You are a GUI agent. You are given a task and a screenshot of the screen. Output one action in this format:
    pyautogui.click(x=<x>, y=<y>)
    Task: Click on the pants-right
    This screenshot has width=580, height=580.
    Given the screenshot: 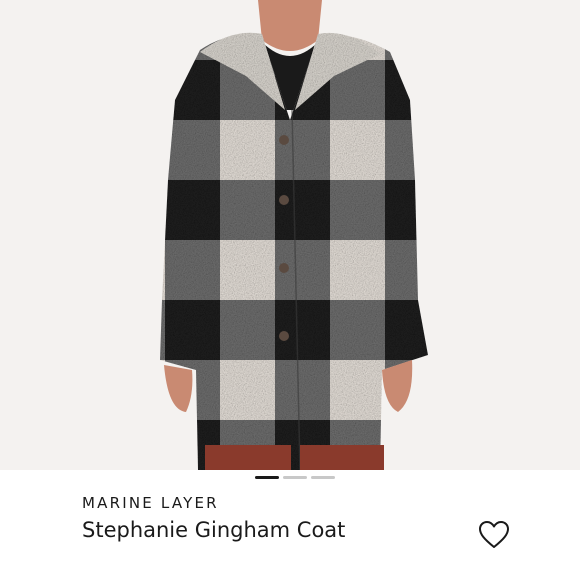 What is the action you would take?
    pyautogui.click(x=342, y=457)
    